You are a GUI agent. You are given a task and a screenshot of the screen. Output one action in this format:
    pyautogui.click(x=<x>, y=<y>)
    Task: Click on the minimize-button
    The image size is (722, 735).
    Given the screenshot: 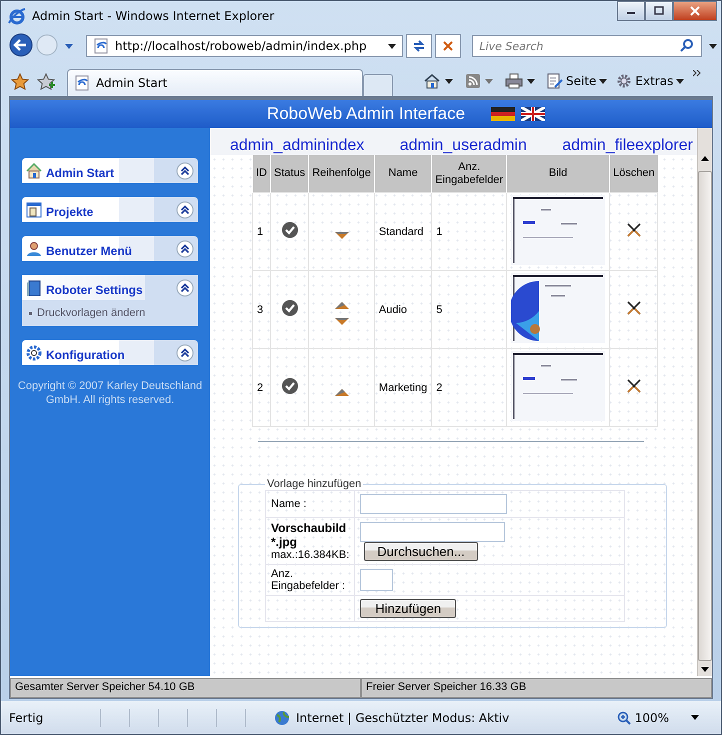 What is the action you would take?
    pyautogui.click(x=631, y=11)
    